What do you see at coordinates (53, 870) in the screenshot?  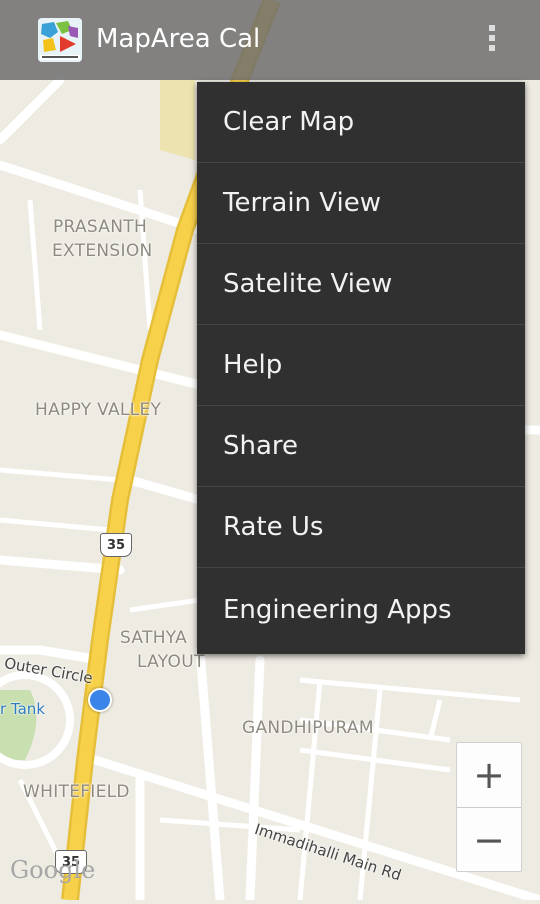 I see `google-logo: Google` at bounding box center [53, 870].